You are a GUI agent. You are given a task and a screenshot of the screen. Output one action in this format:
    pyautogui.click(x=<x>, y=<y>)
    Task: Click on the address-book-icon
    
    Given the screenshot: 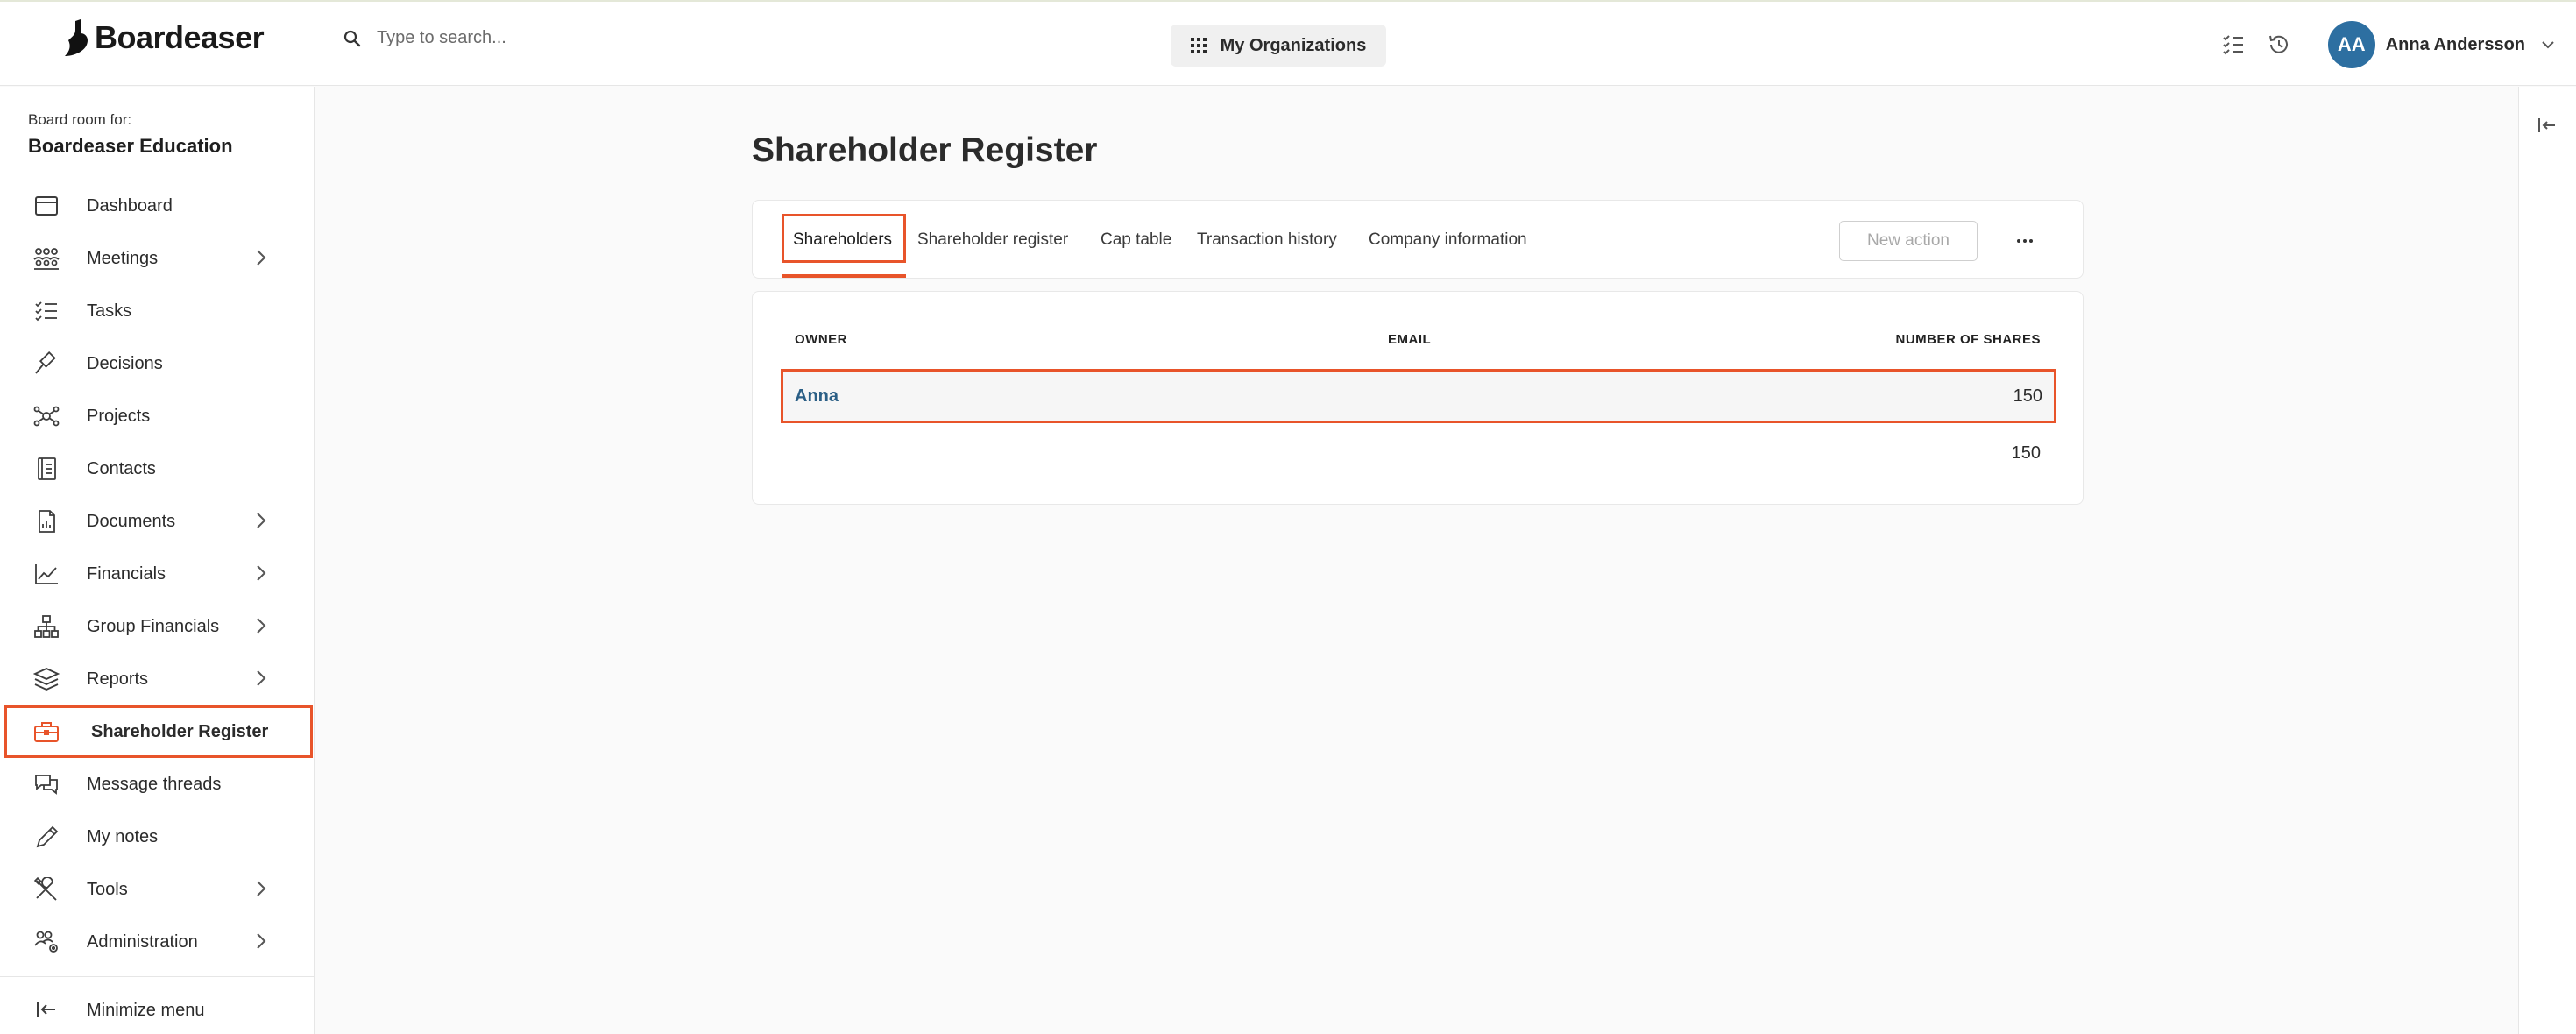 What is the action you would take?
    pyautogui.click(x=46, y=469)
    